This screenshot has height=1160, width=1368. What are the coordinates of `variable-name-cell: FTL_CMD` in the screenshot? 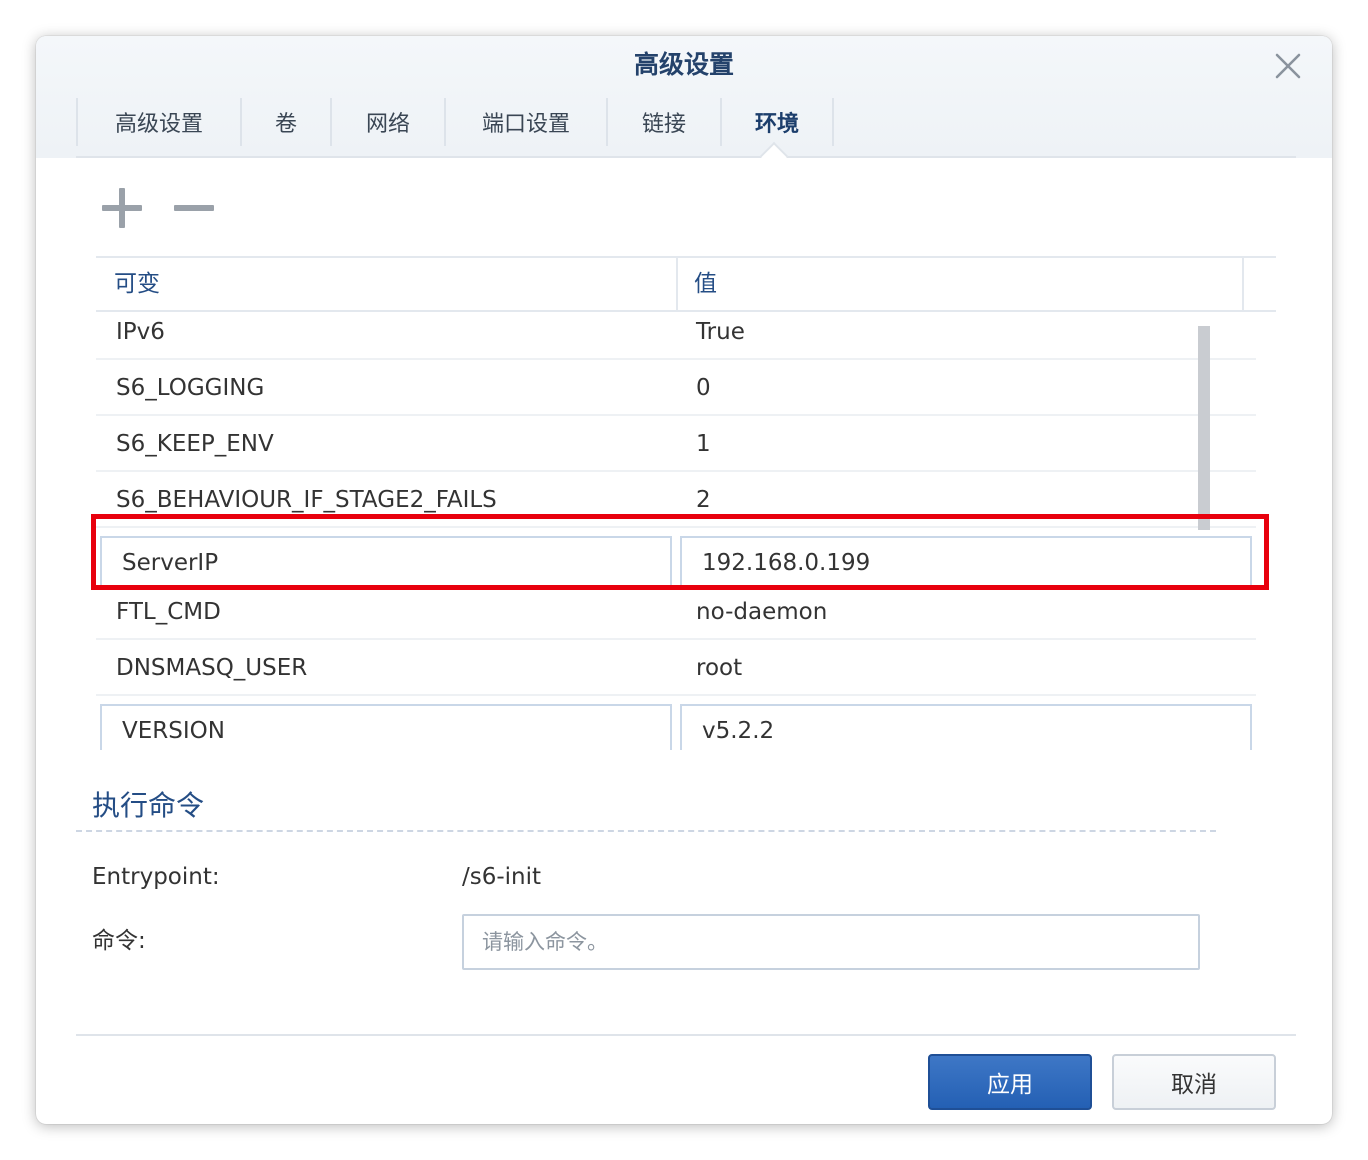 It's located at (168, 612).